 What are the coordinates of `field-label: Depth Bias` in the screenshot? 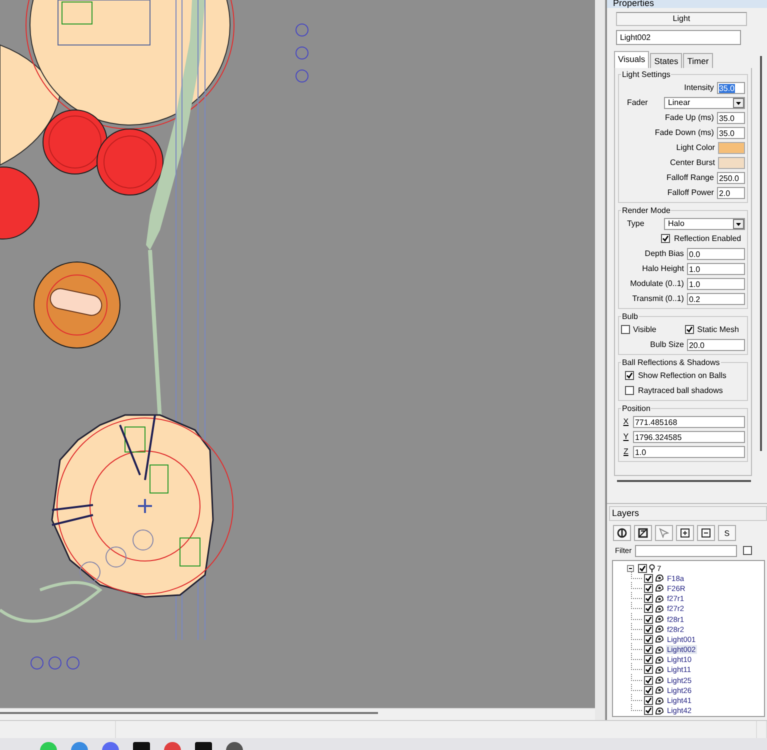 It's located at (664, 253).